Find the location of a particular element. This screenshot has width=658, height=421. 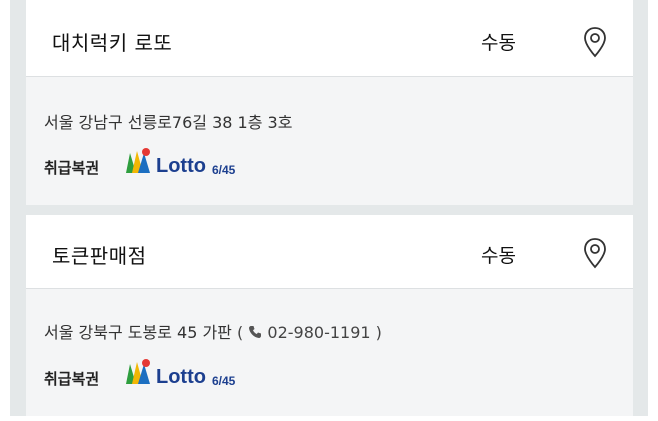

store-address: 서울 강북구 도봉로 45 가판 ( 02-980-1191 ) is located at coordinates (213, 331).